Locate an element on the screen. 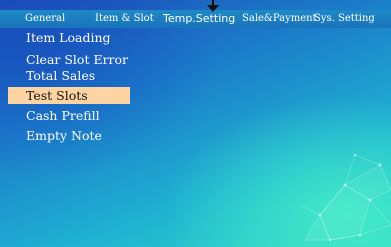 The width and height of the screenshot is (391, 247). tab-temp-setting: Temp.Setting is located at coordinates (199, 19).